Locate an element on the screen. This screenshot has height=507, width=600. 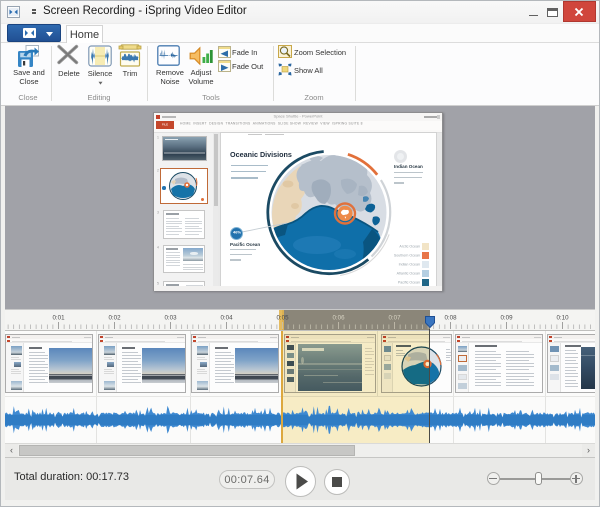
svg-text: 0:05 is located at coordinates (282, 318).